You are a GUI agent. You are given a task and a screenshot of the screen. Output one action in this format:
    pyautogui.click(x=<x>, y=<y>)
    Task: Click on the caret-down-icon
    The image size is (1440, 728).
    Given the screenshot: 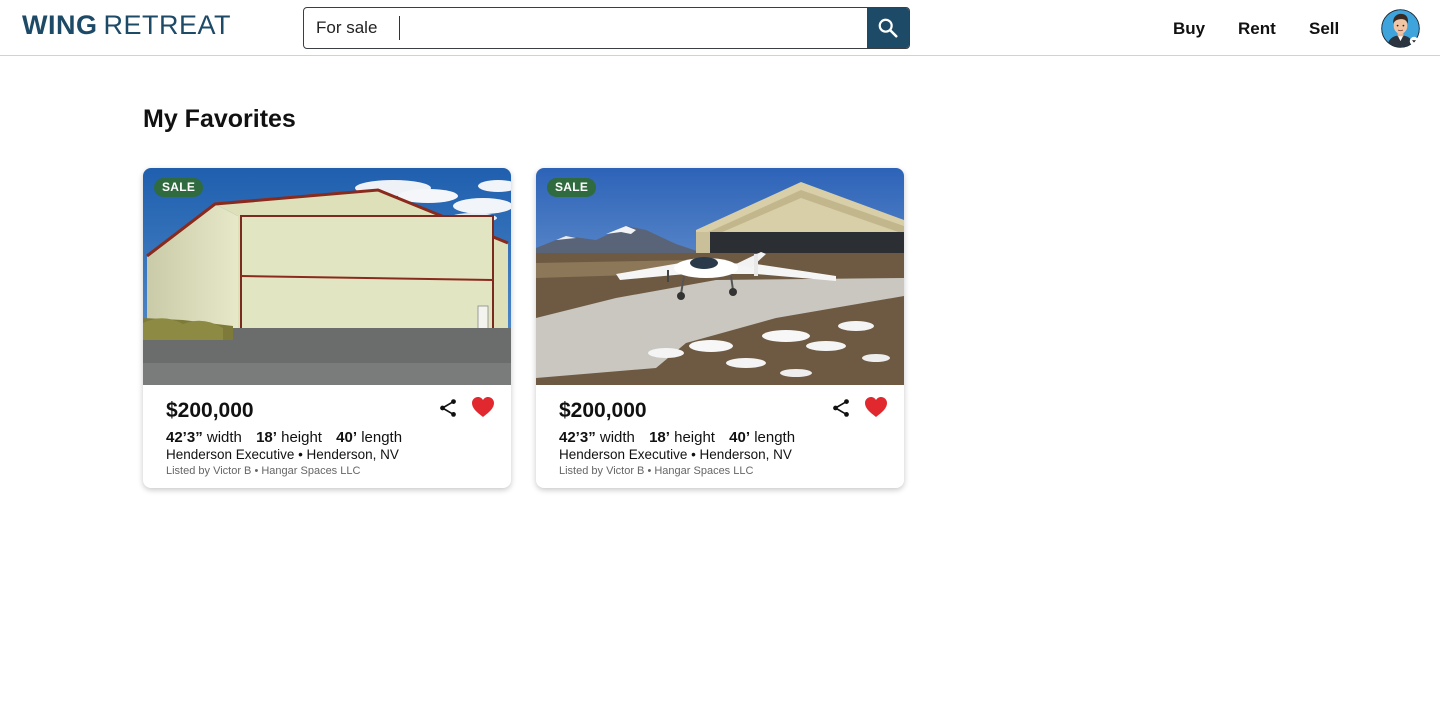 What is the action you would take?
    pyautogui.click(x=1414, y=41)
    